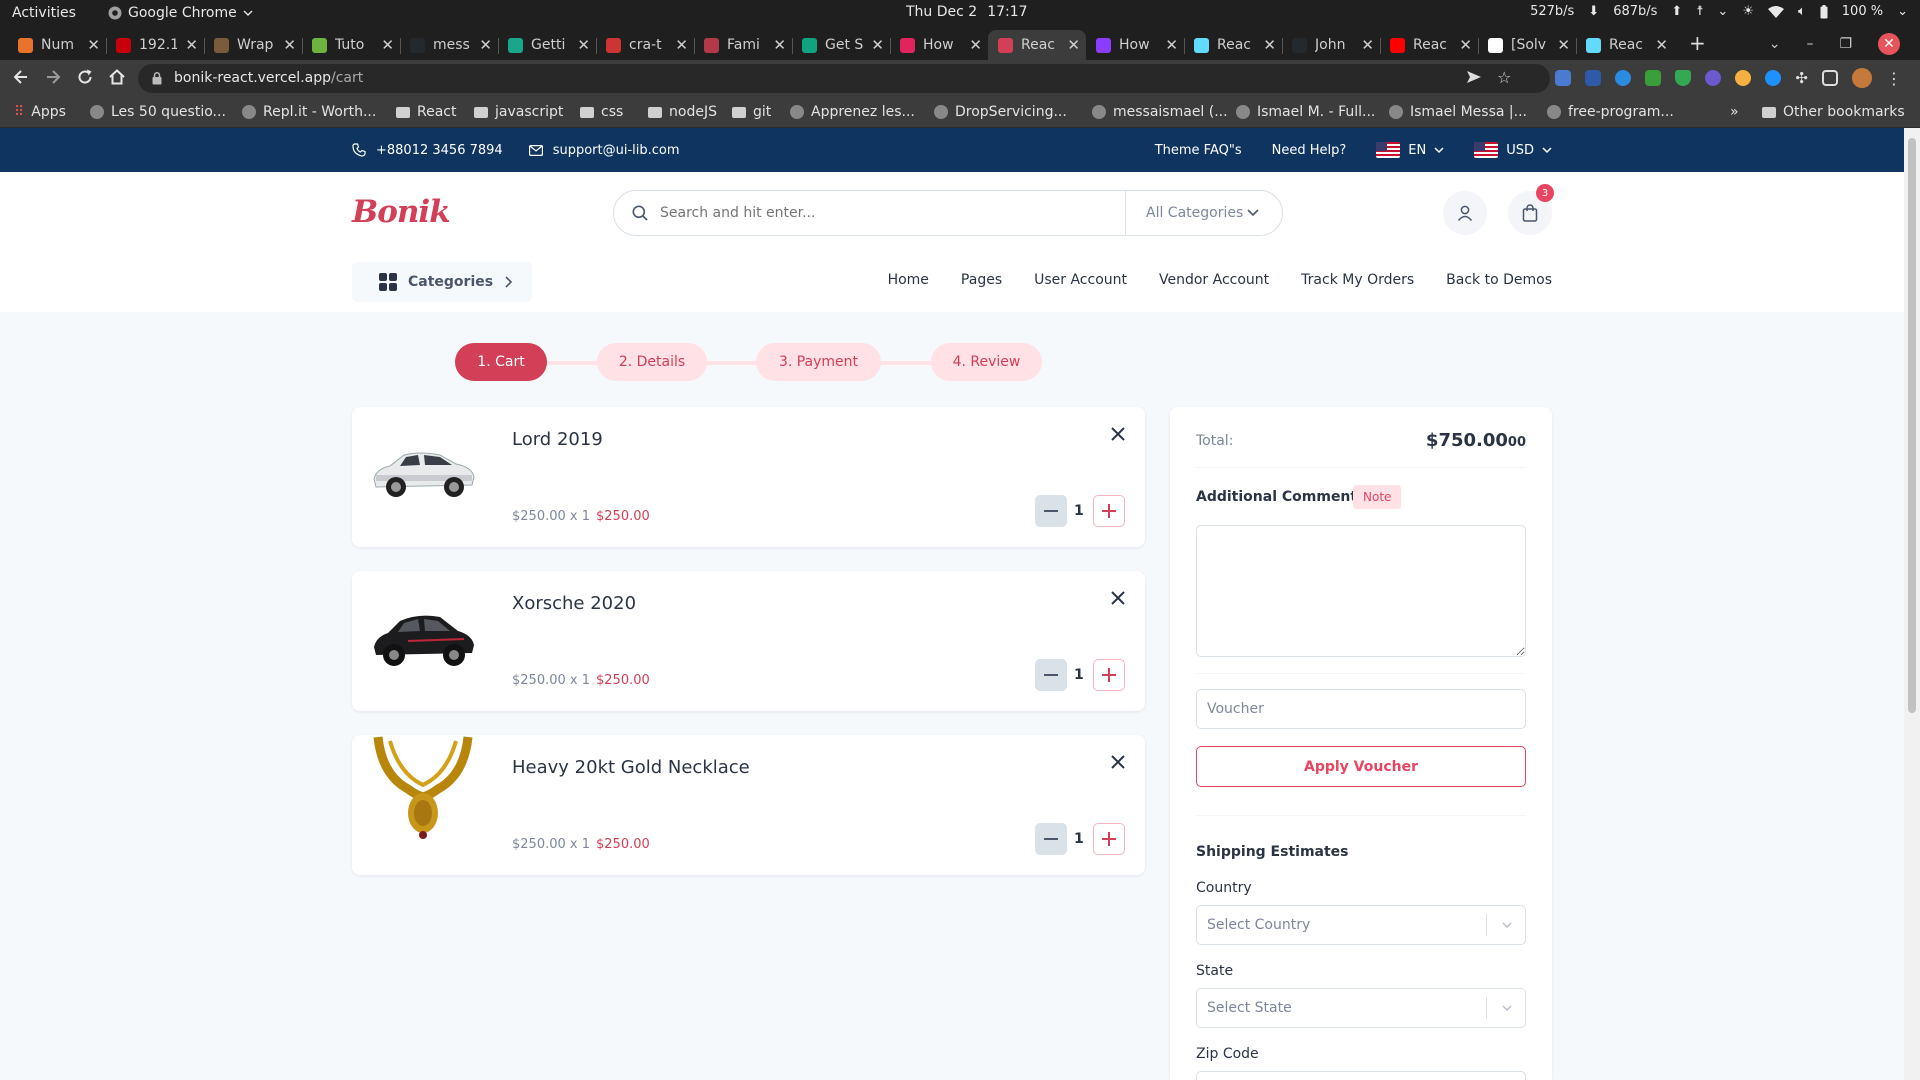 This screenshot has height=1080, width=1920. What do you see at coordinates (1361, 766) in the screenshot?
I see `apply-voucher-button: Apply Voucher` at bounding box center [1361, 766].